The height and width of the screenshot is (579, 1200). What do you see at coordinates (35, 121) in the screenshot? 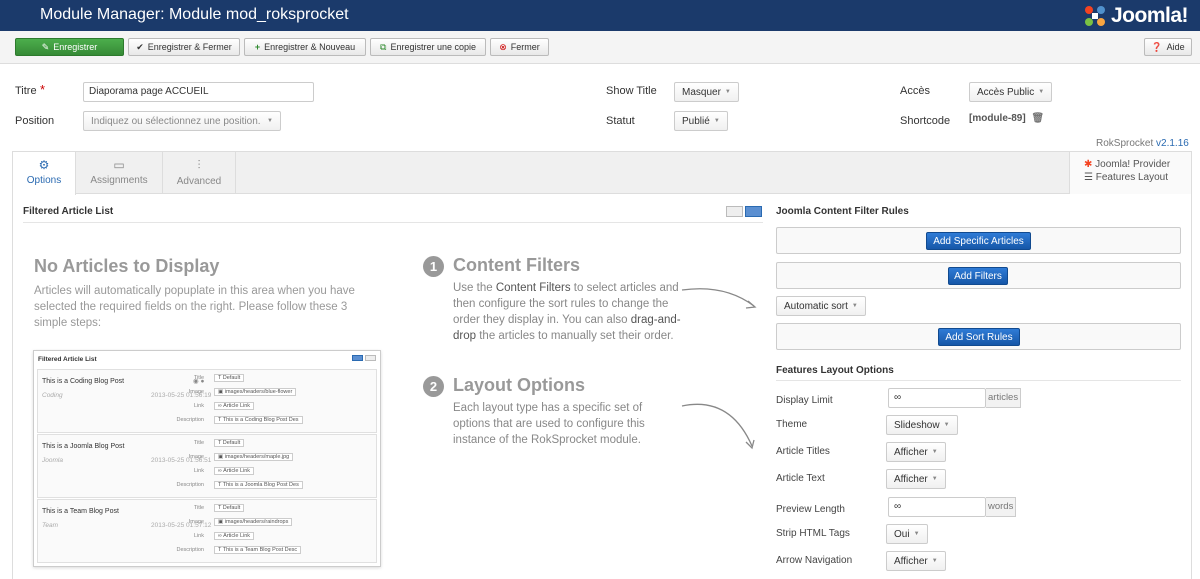
I see `position-label: Position` at bounding box center [35, 121].